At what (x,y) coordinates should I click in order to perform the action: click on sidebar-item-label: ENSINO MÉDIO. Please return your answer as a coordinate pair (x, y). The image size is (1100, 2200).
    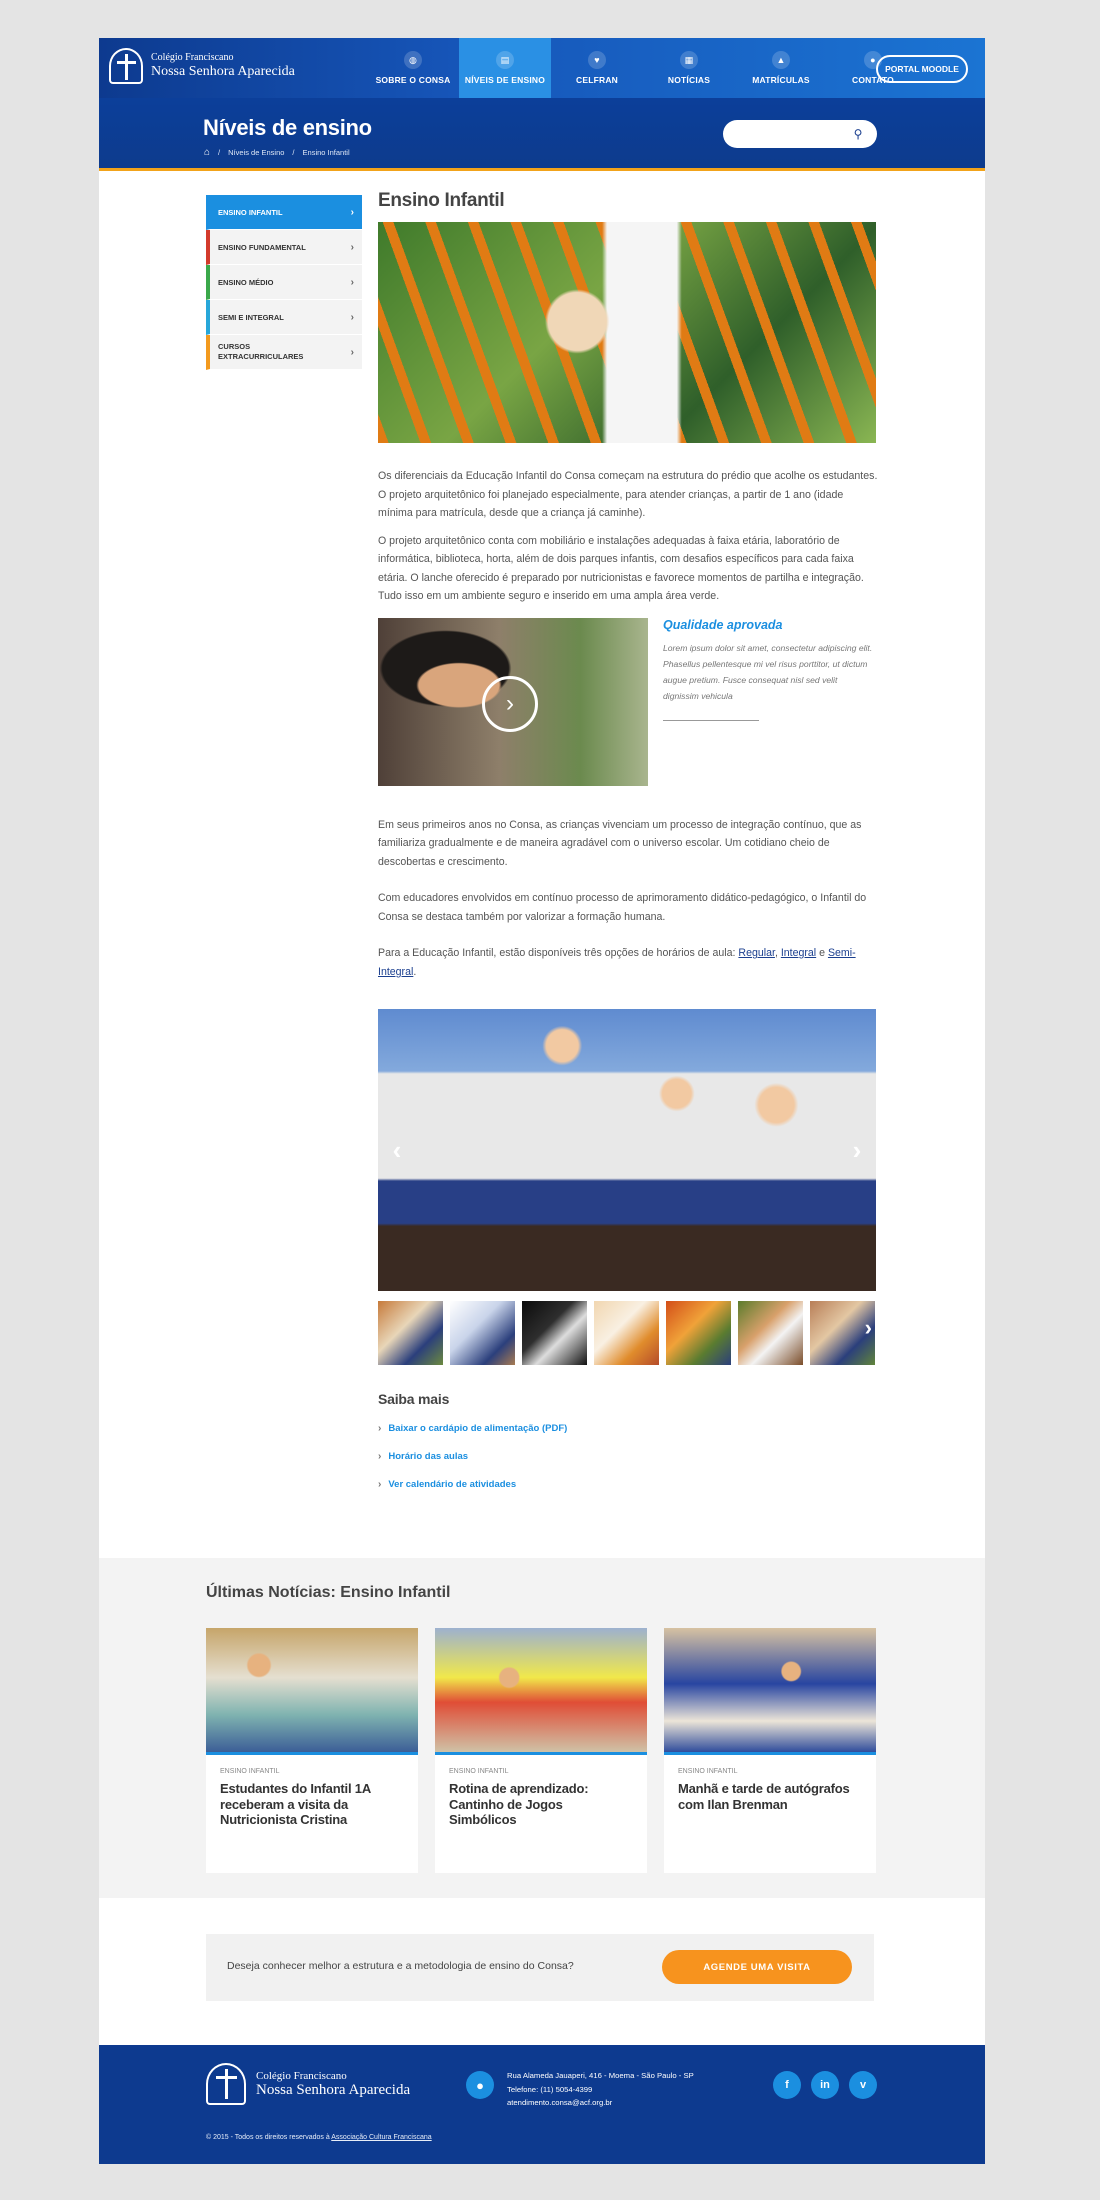
    Looking at the image, I should click on (246, 282).